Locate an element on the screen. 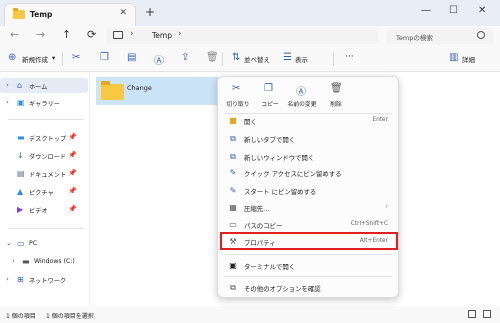  details-button: 詳細 is located at coordinates (468, 59).